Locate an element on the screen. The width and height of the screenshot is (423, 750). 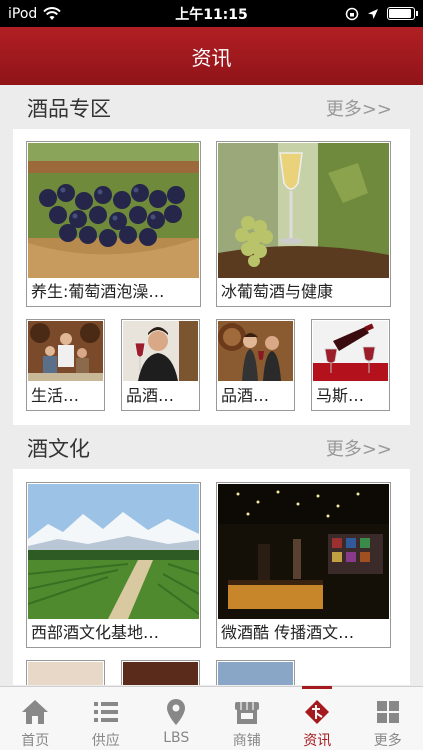
location-arrow-icon is located at coordinates (373, 13).